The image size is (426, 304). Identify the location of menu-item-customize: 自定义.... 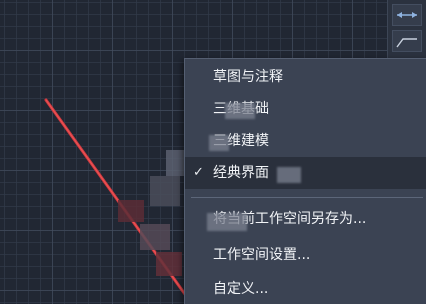
(305, 288).